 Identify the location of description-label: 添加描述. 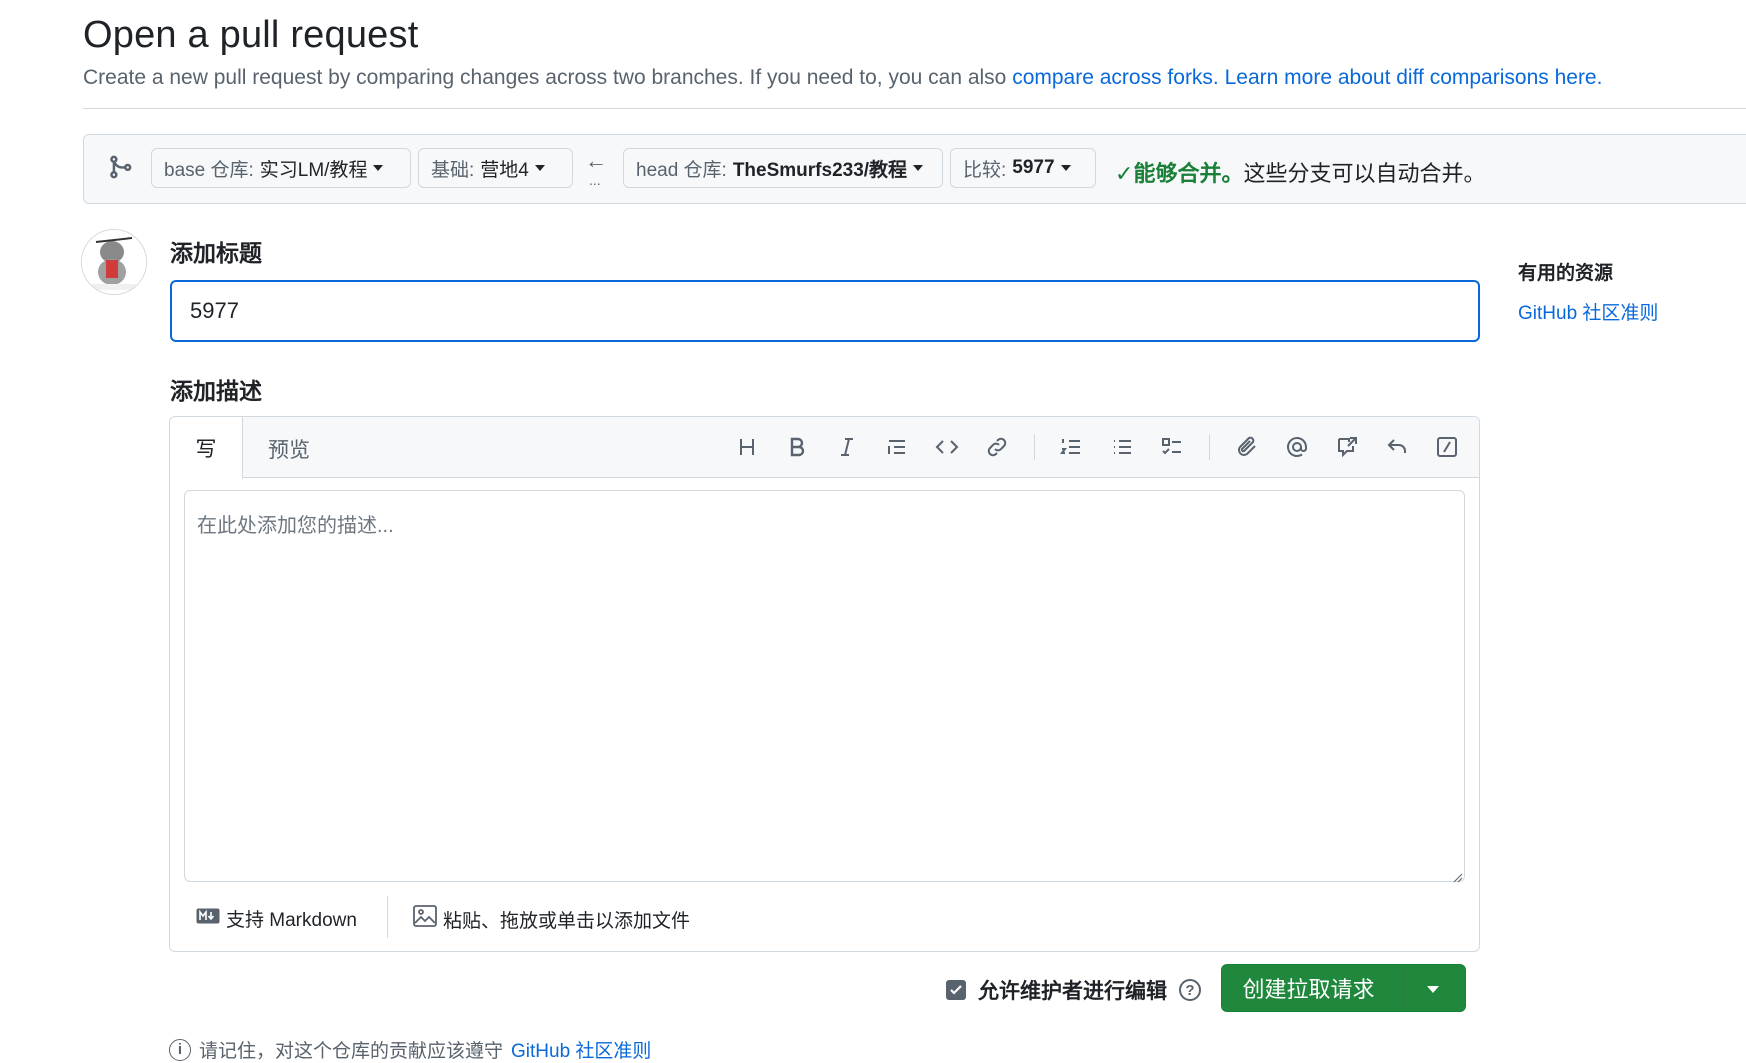
(216, 391).